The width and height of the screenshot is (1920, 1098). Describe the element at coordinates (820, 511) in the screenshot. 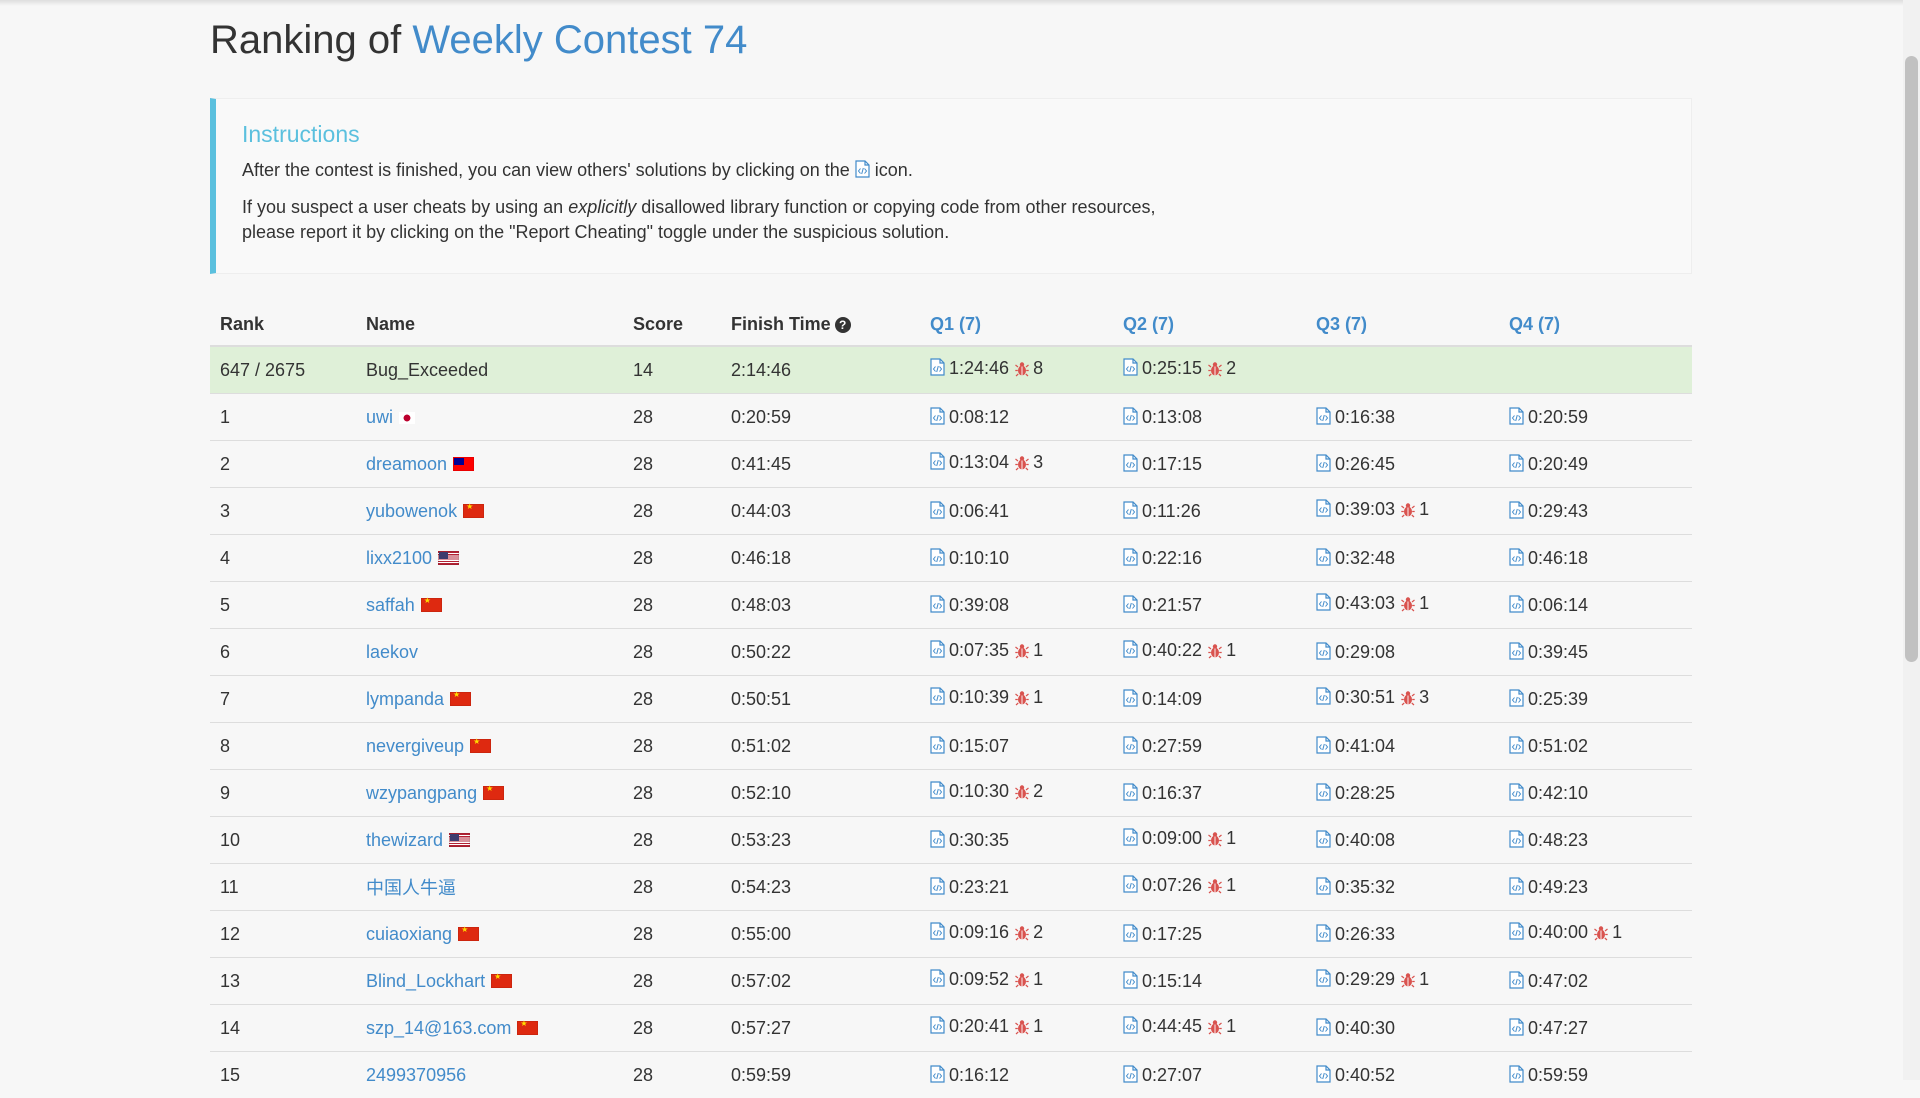

I see `finish-time-cell: 0:44:03` at that location.